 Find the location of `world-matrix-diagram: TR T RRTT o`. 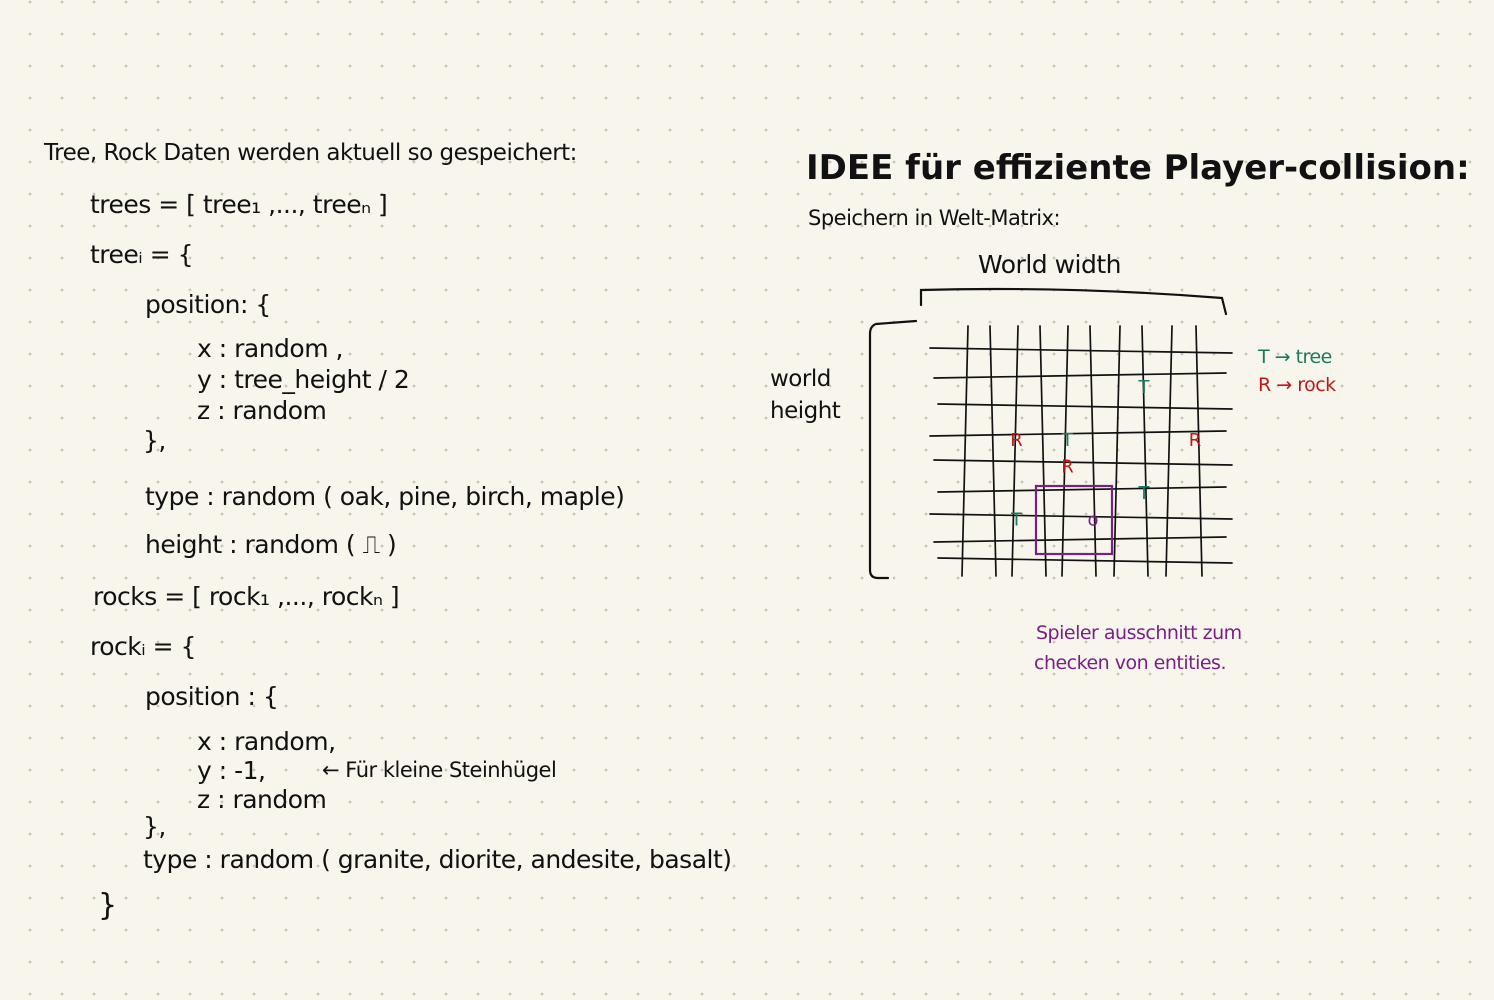

world-matrix-diagram: TR T RRTT o is located at coordinates (1050, 433).